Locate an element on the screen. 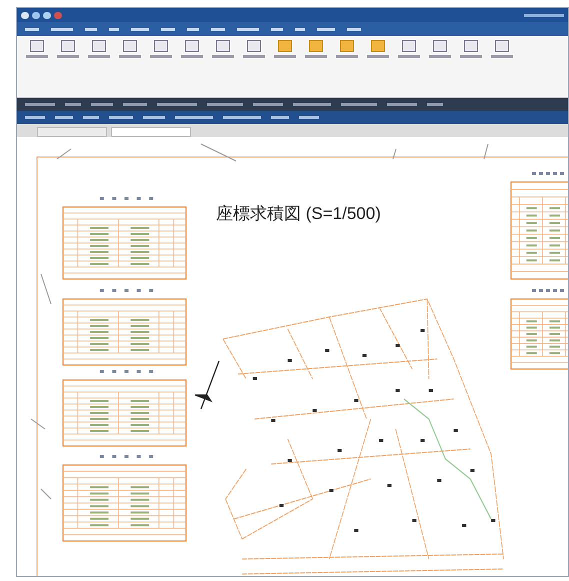 The image size is (569, 581). north-arrow-icon is located at coordinates (207, 385).